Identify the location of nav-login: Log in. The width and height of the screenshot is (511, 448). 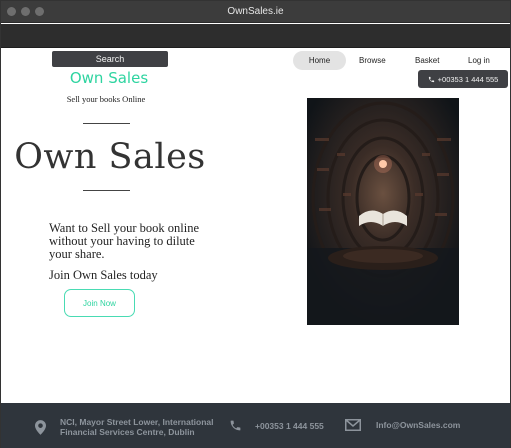
(479, 60).